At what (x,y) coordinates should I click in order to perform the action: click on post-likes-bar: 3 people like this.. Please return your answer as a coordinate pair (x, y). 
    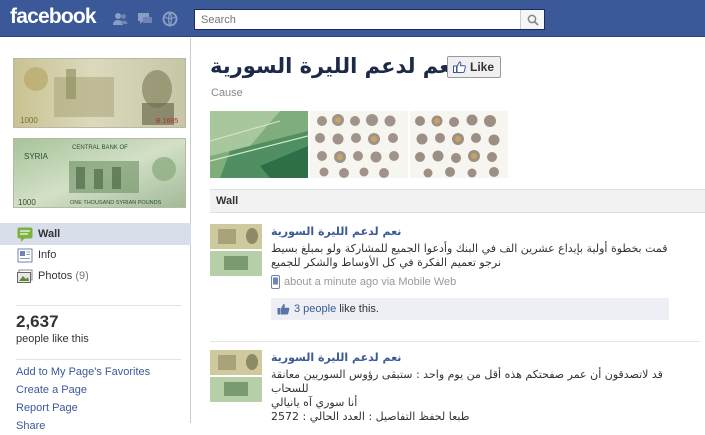
    Looking at the image, I should click on (470, 309).